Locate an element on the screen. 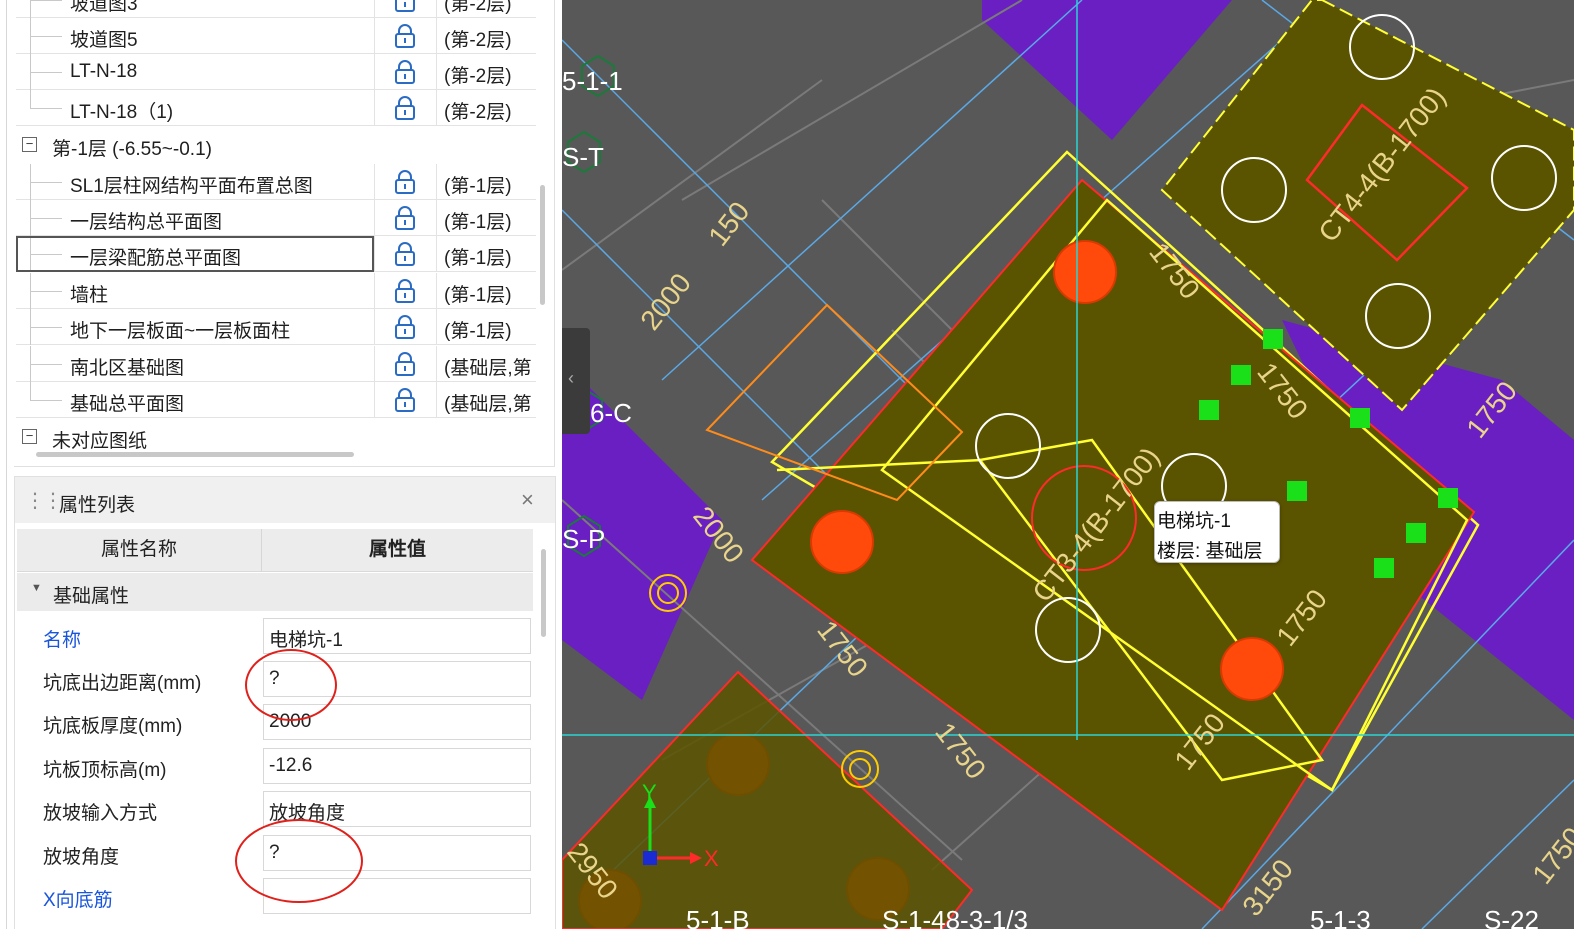 The width and height of the screenshot is (1574, 929). tree-row-name: LT-N-18（1) is located at coordinates (122, 112).